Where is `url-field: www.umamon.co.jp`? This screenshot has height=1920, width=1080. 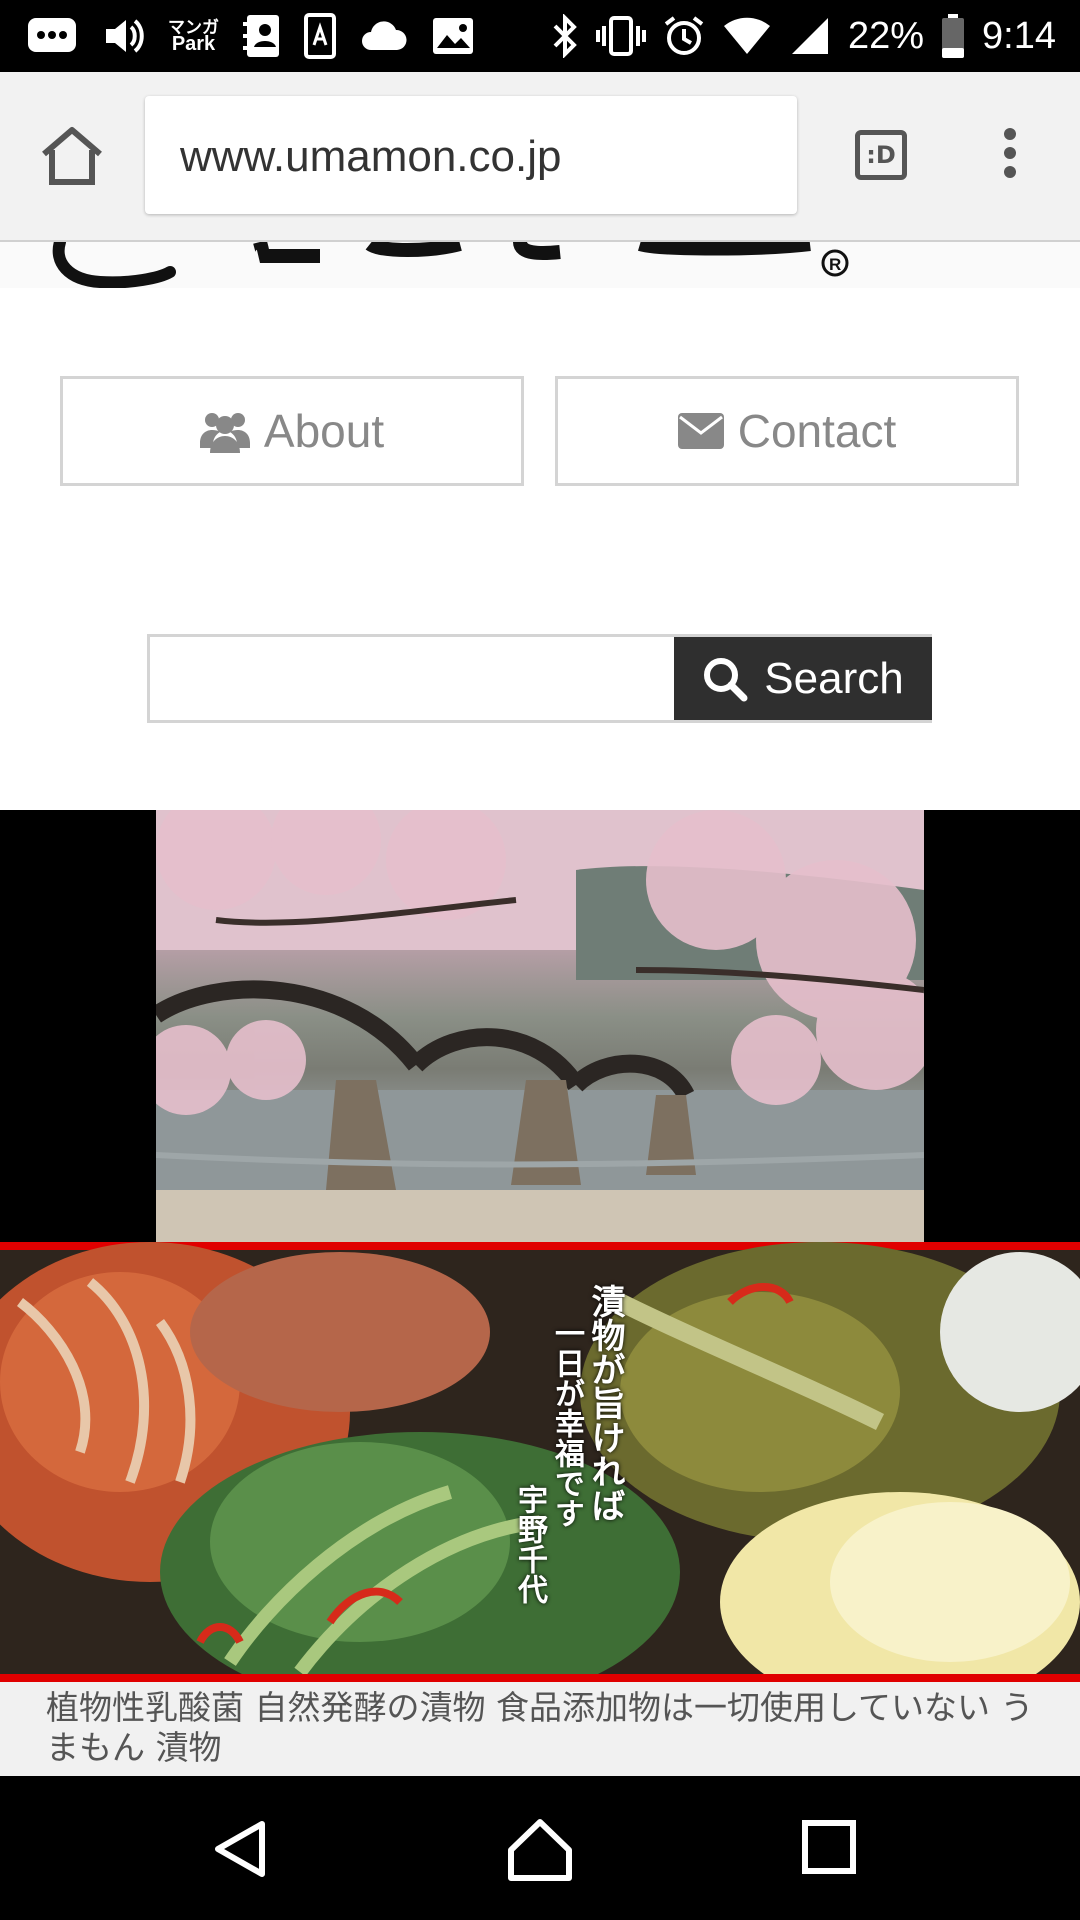 url-field: www.umamon.co.jp is located at coordinates (471, 155).